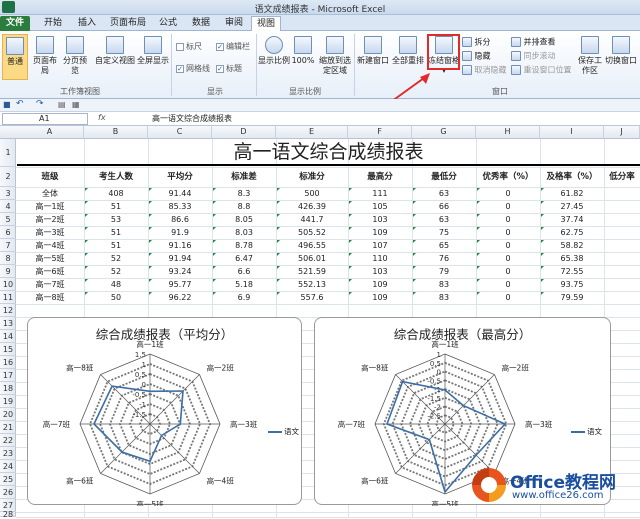 The width and height of the screenshot is (640, 519). What do you see at coordinates (444, 271) in the screenshot?
I see `table-cell: 79` at bounding box center [444, 271].